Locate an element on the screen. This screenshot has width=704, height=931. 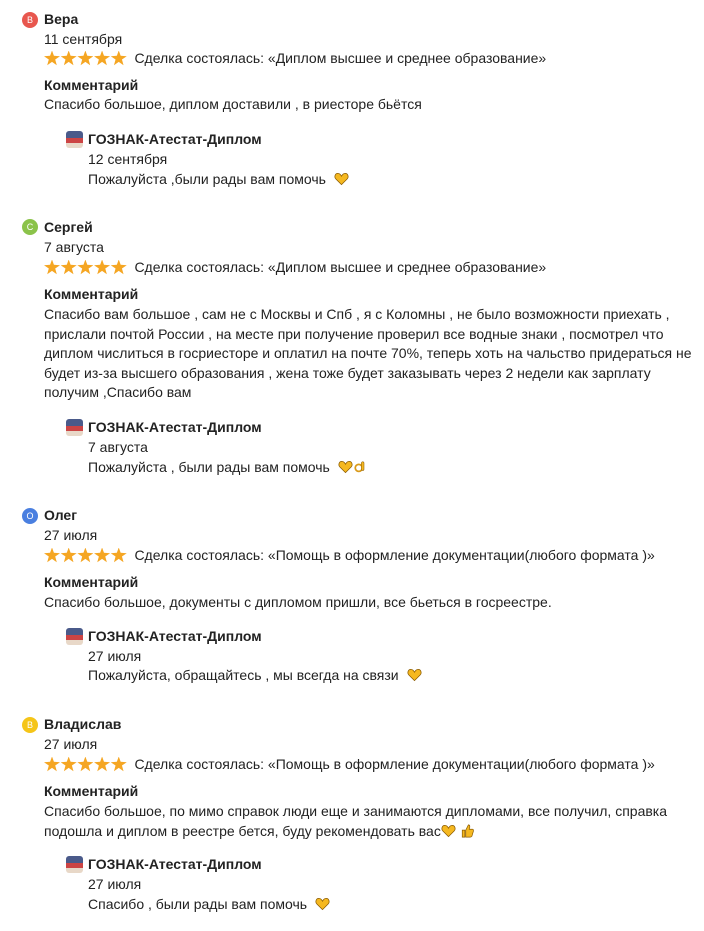
review-date: 7 августа is located at coordinates (74, 247).